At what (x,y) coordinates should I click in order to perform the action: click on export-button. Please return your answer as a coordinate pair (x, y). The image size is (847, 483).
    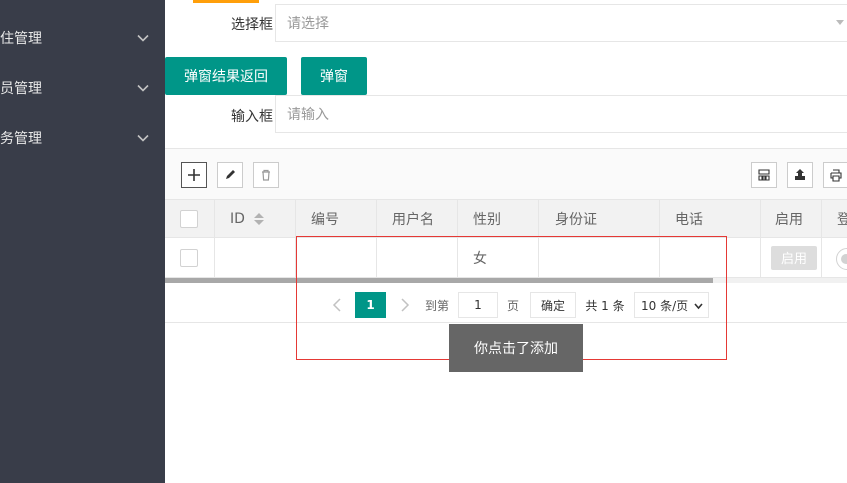
    Looking at the image, I should click on (800, 175).